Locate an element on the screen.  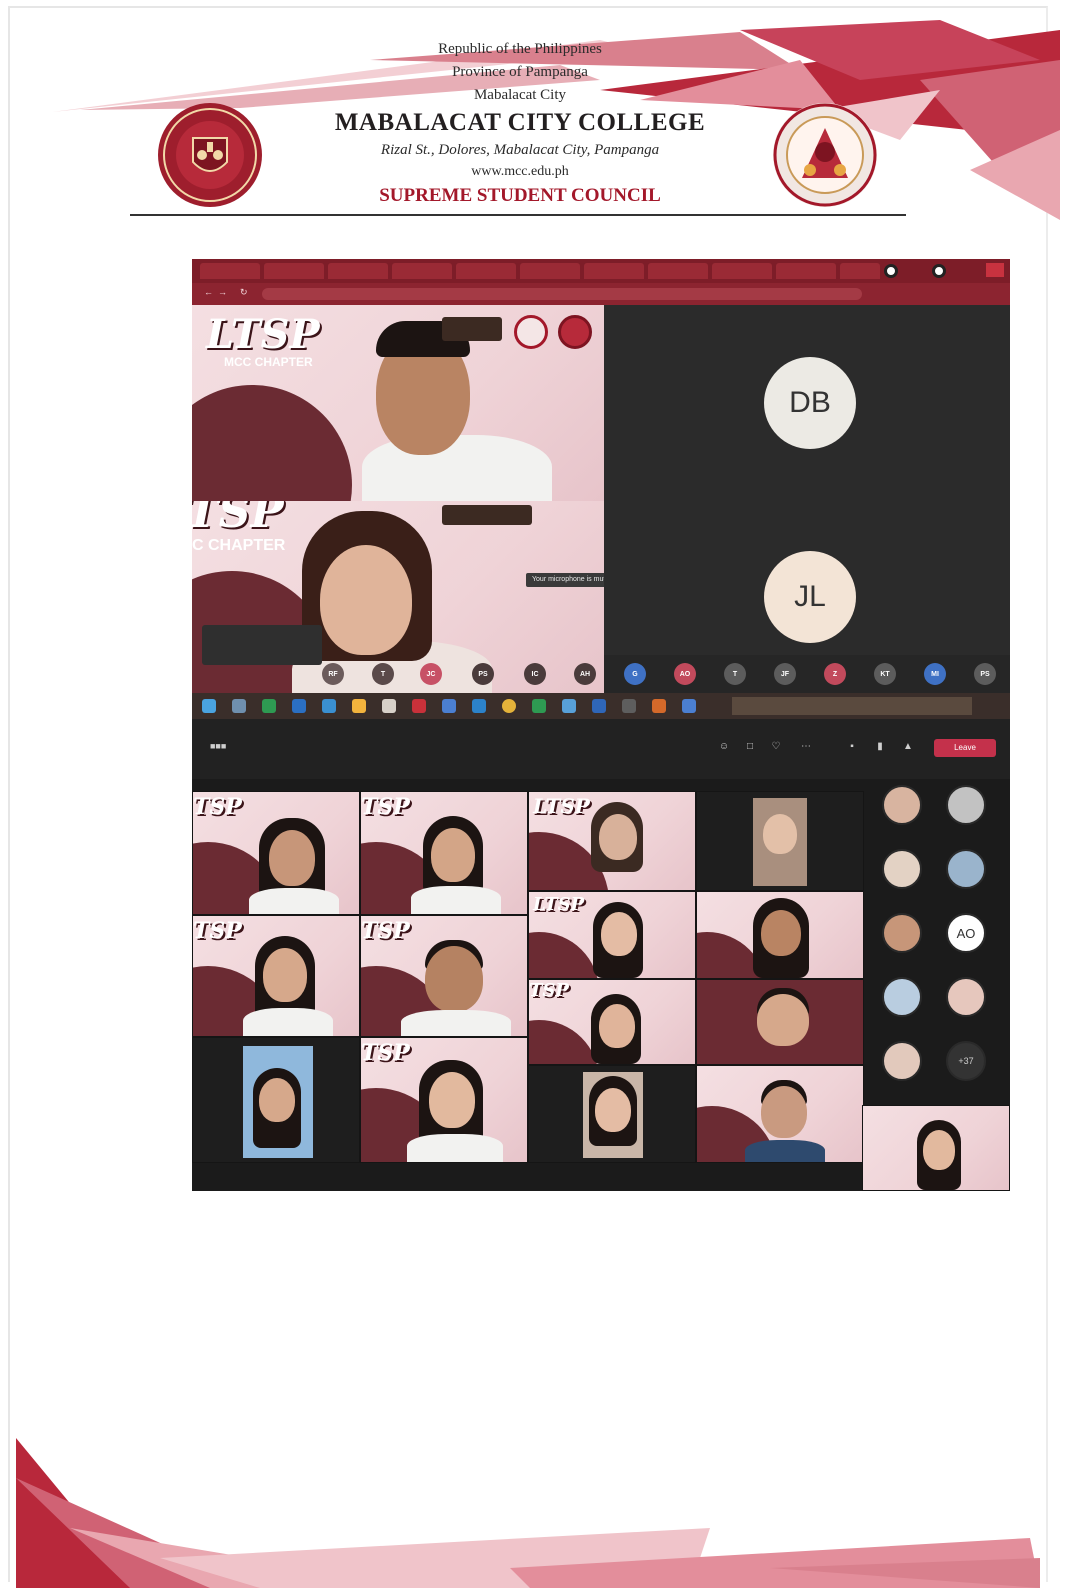
mute-notice: Your microphone is muted is located at coordinates (565, 580).